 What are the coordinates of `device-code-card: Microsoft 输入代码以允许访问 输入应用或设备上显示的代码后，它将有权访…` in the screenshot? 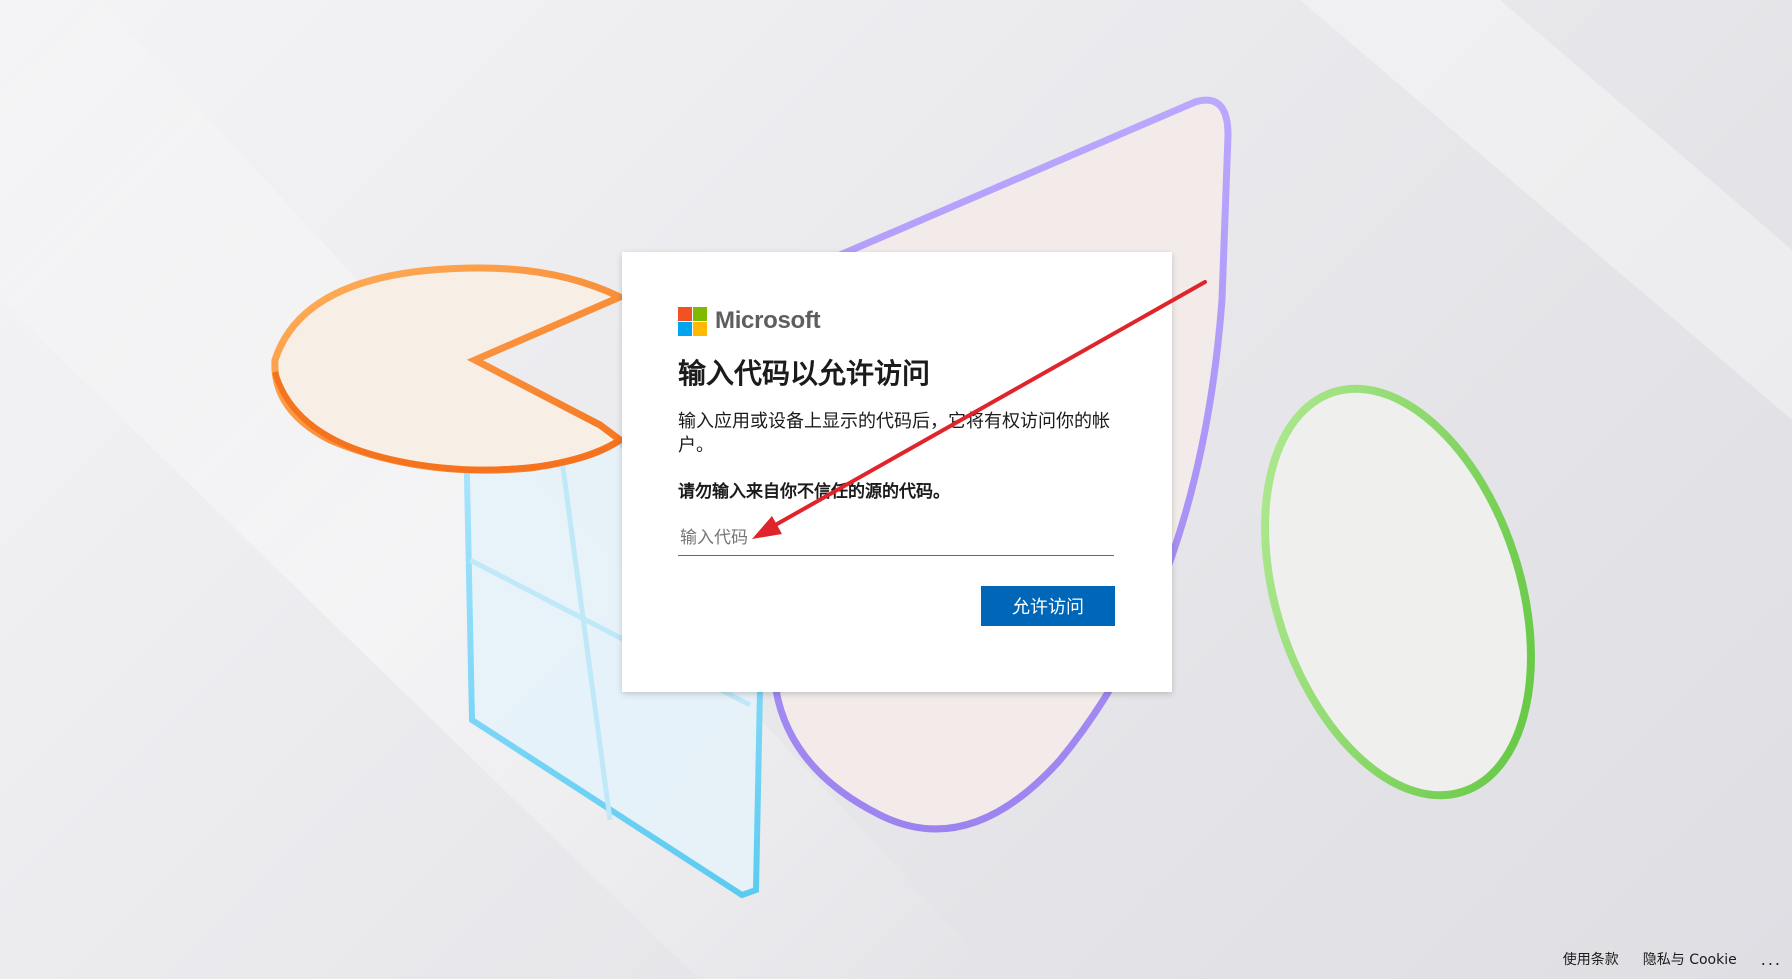 It's located at (897, 472).